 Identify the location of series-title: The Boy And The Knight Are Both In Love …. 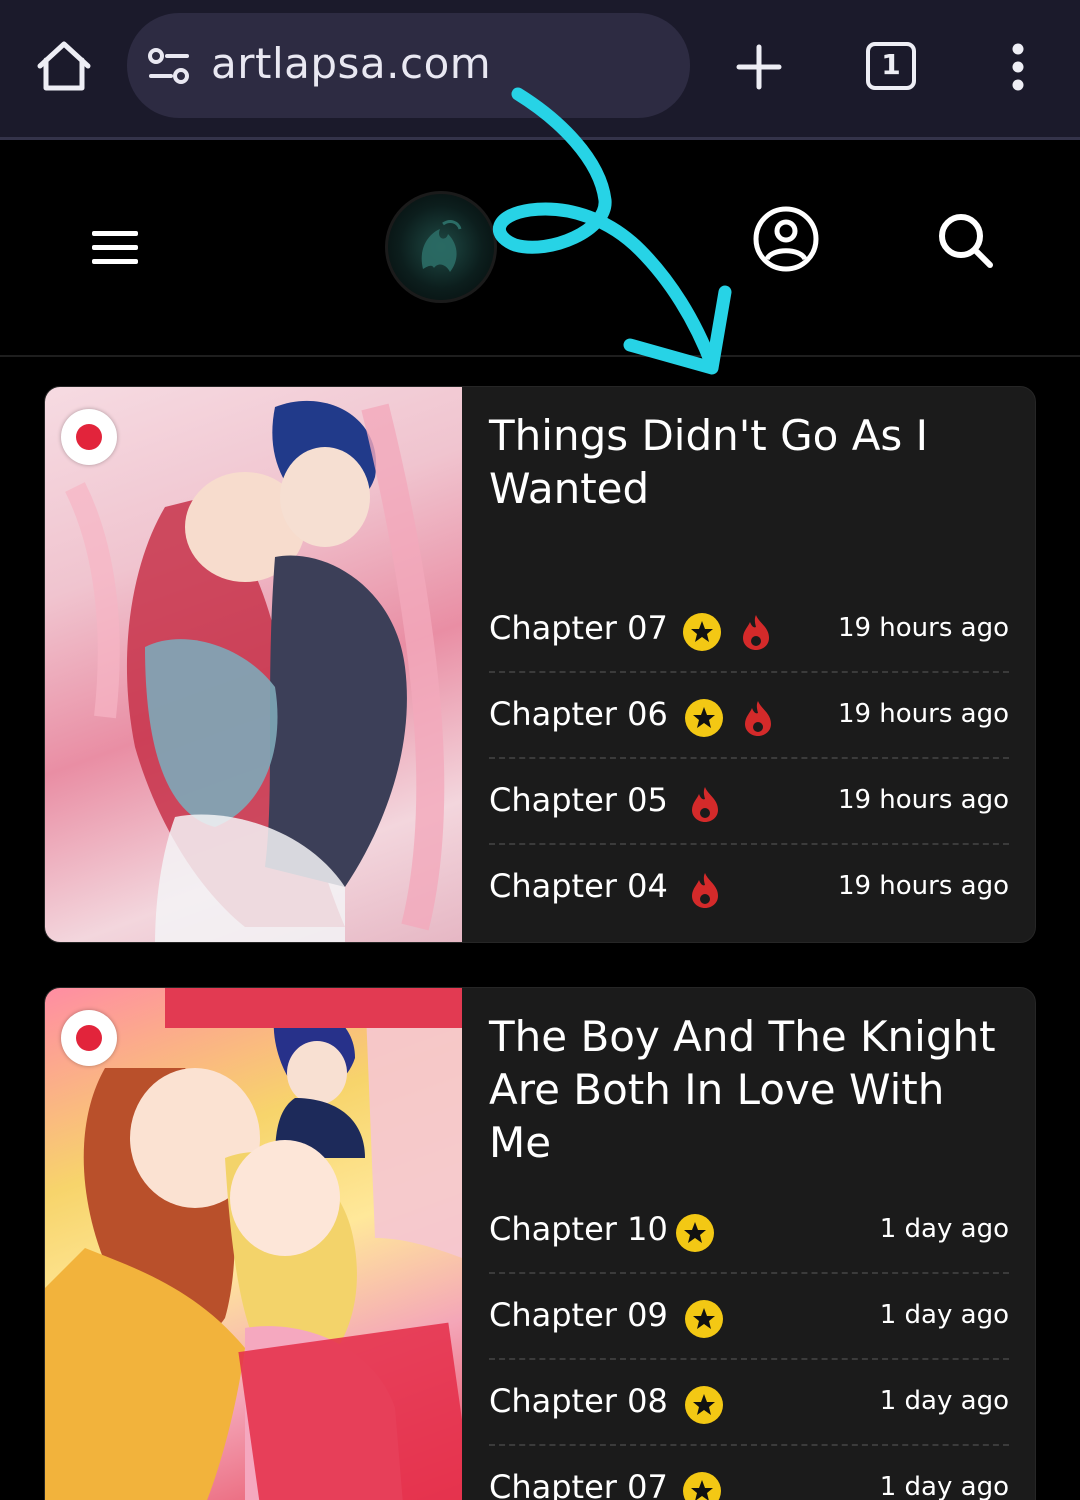
(754, 1089).